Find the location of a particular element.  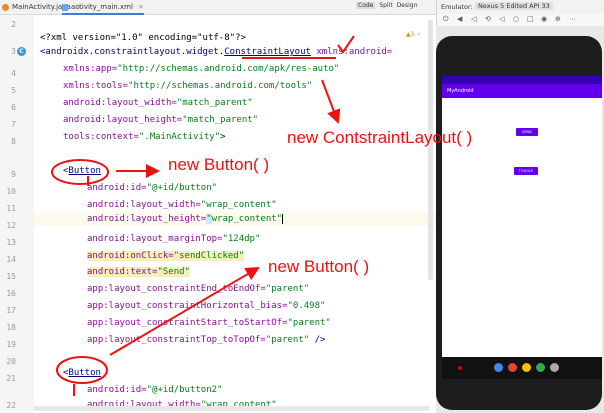

annotation-new-layout: new ContstraintLayout( ) is located at coordinates (380, 137).